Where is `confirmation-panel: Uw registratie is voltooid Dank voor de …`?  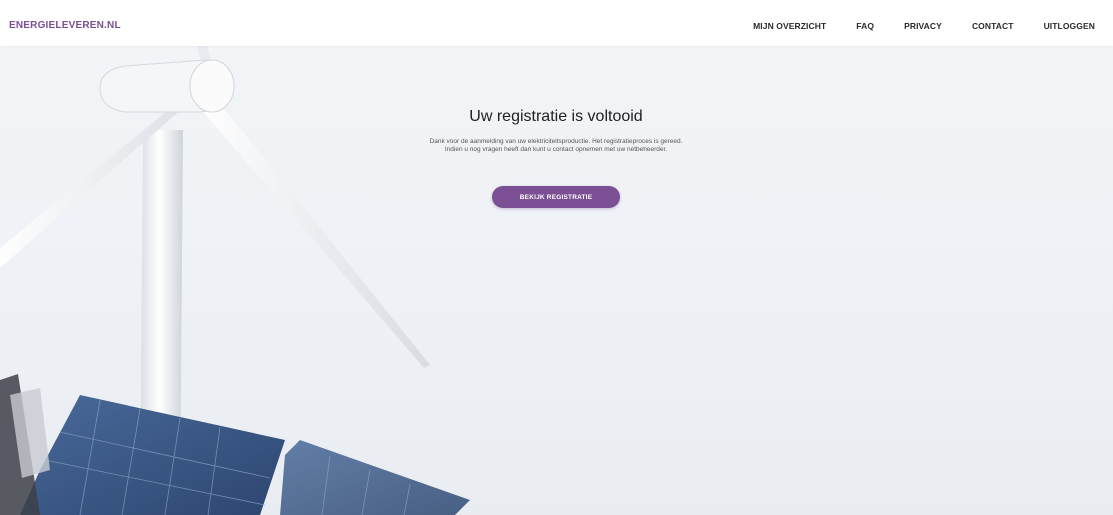
confirmation-panel: Uw registratie is voltooid Dank voor de … is located at coordinates (556, 158).